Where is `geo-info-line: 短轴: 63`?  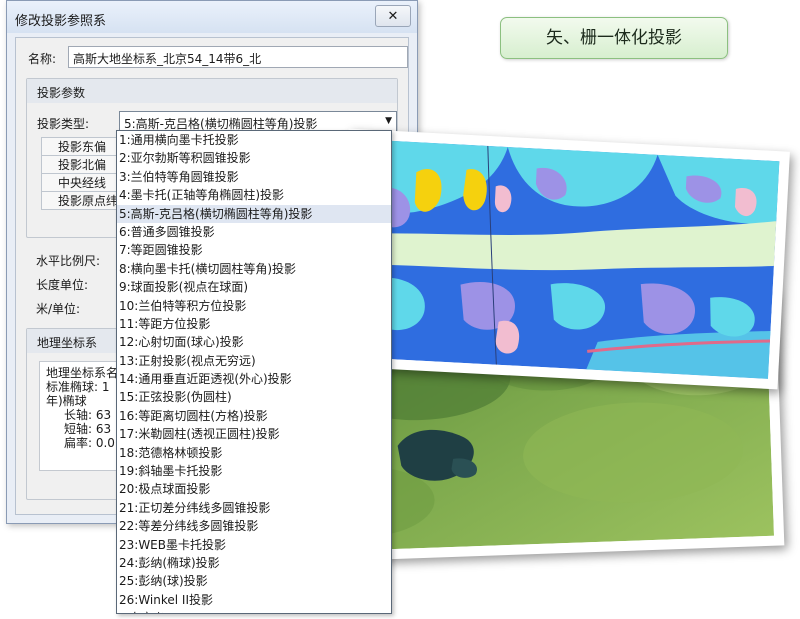 geo-info-line: 短轴: 63 is located at coordinates (88, 429).